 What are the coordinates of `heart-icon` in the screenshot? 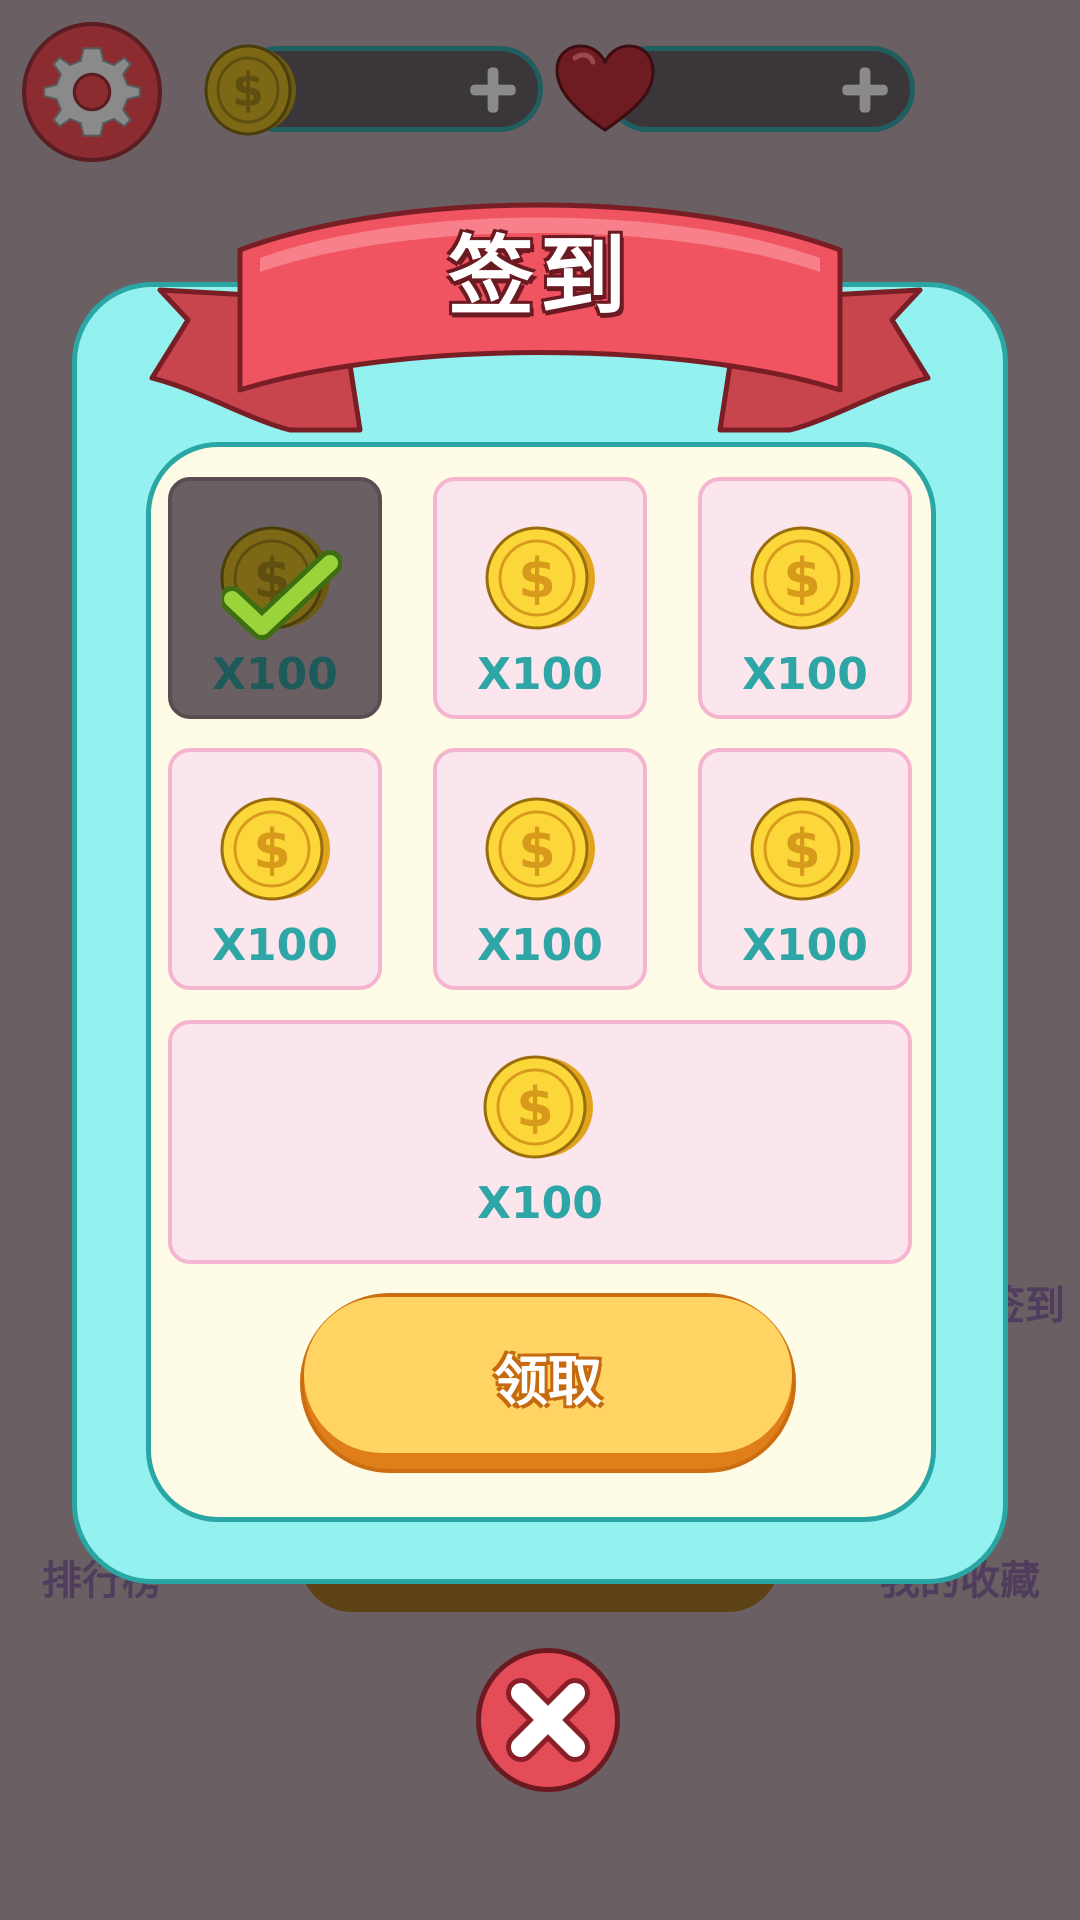 It's located at (605, 88).